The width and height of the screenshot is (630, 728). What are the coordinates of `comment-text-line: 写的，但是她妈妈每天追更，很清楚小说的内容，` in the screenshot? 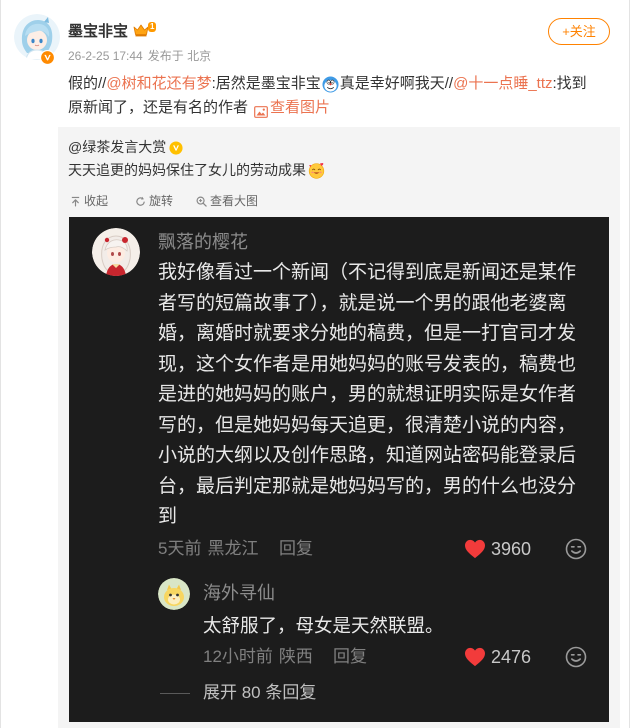 It's located at (367, 425).